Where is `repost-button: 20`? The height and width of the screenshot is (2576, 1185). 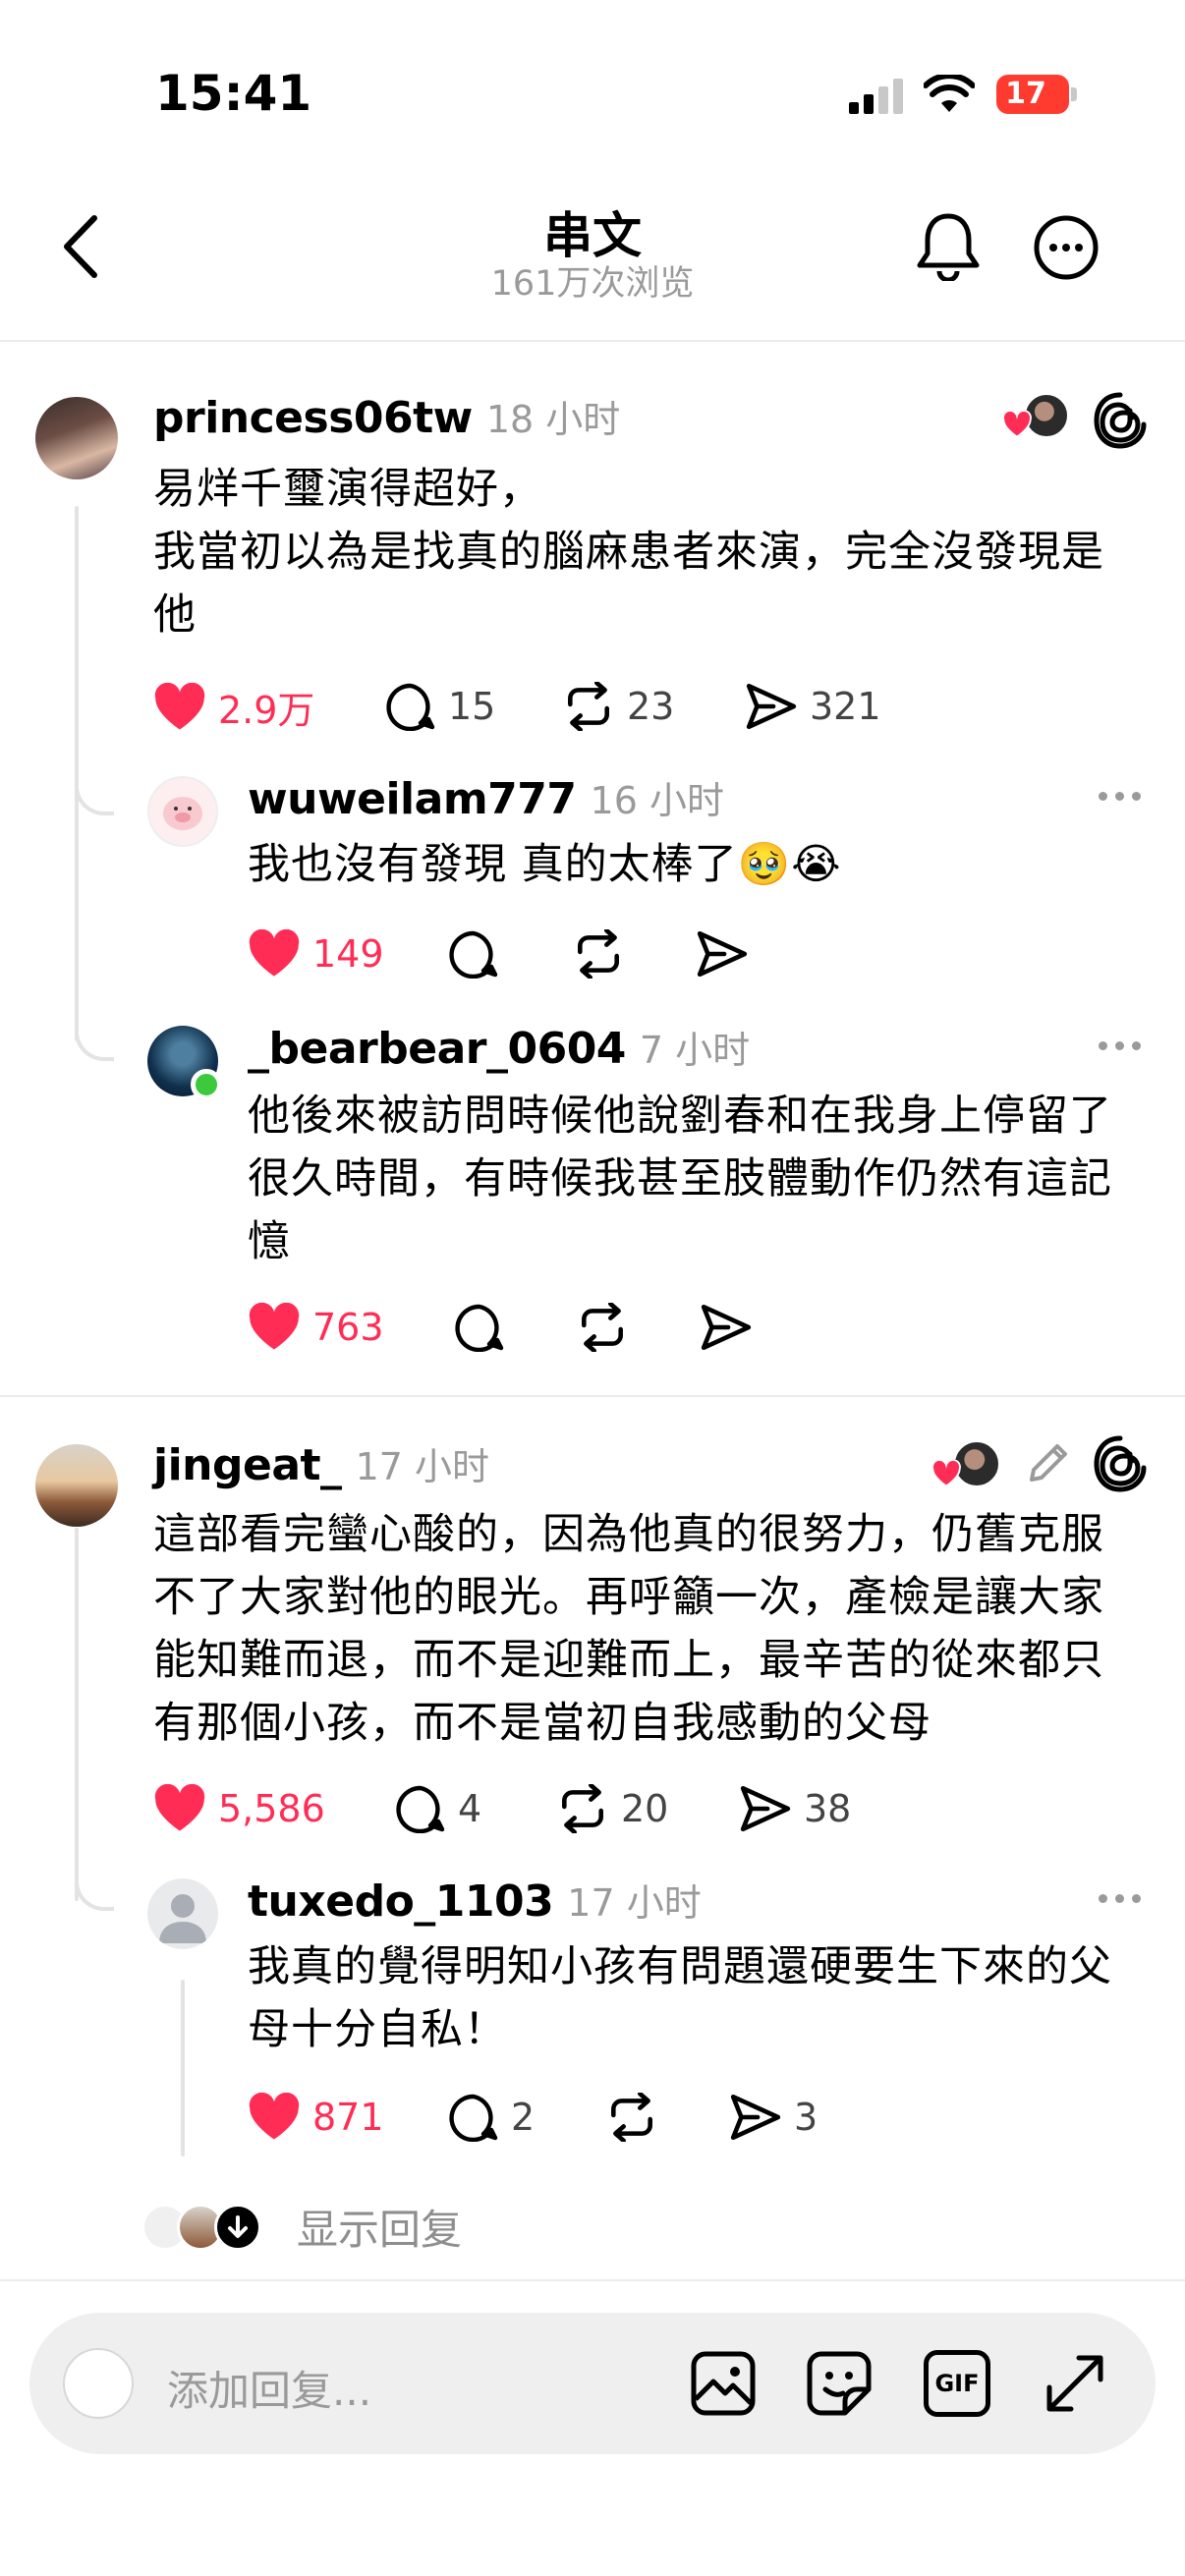 repost-button: 20 is located at coordinates (612, 1808).